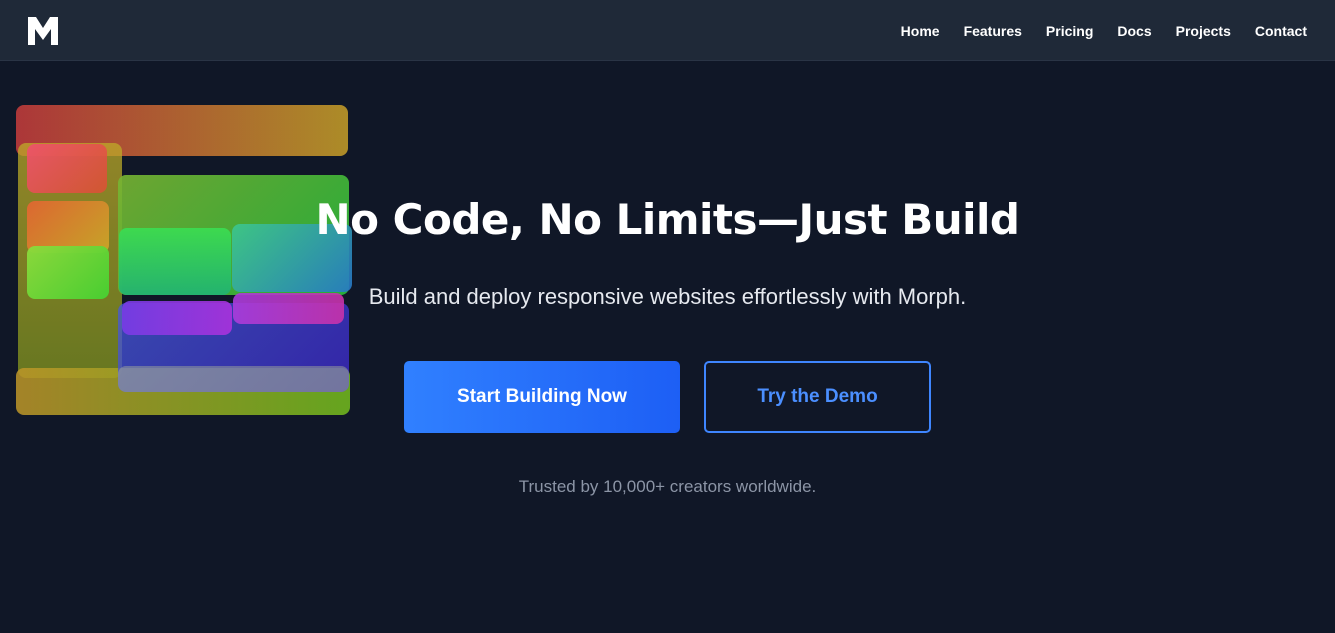  What do you see at coordinates (817, 397) in the screenshot?
I see `try-demo-button: Try the Demo` at bounding box center [817, 397].